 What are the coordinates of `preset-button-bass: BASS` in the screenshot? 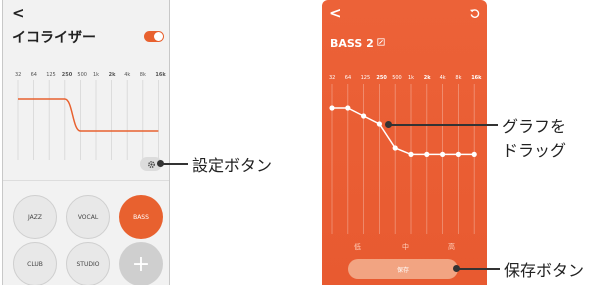 It's located at (141, 217).